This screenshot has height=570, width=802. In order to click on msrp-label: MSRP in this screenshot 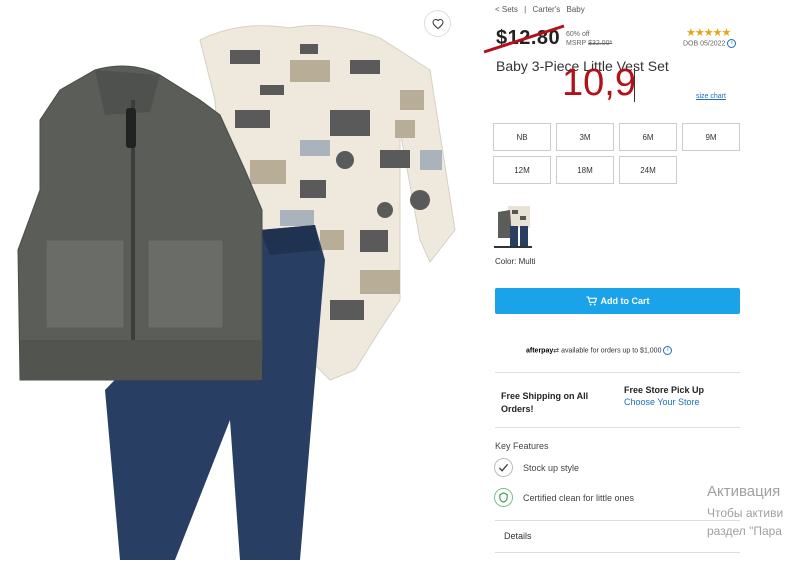, I will do `click(576, 43)`.